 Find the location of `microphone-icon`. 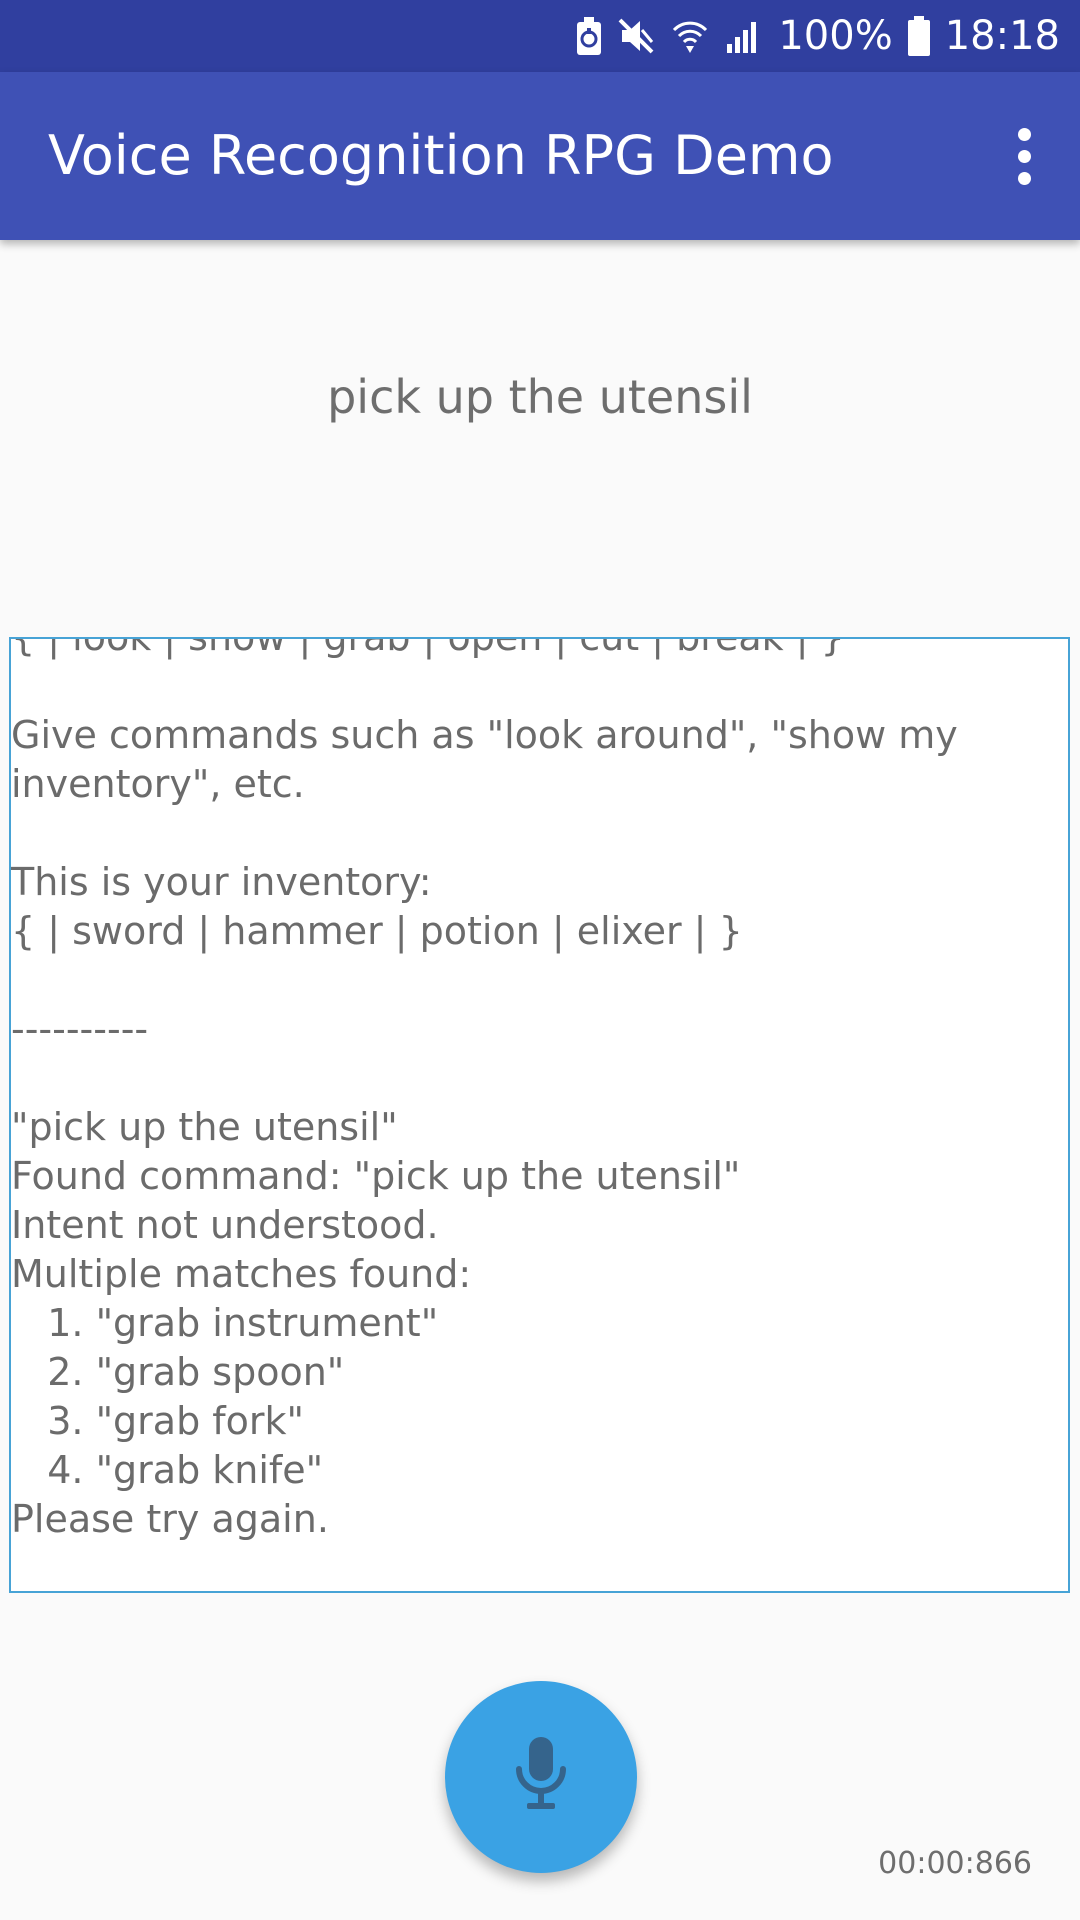

microphone-icon is located at coordinates (541, 1777).